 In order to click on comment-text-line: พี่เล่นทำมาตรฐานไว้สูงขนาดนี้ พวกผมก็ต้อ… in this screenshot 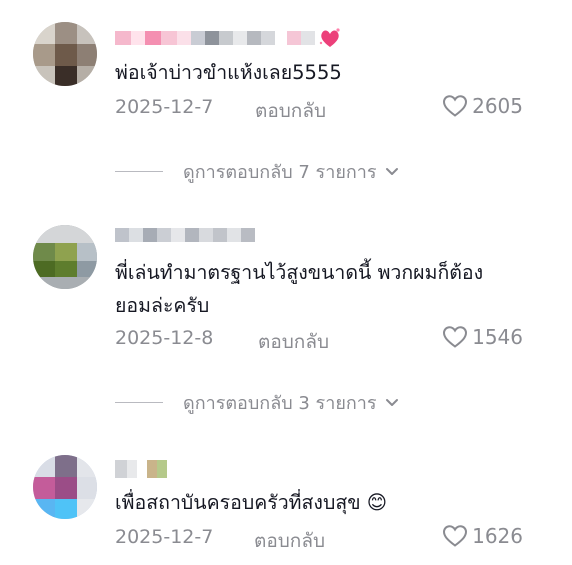, I will do `click(299, 272)`.